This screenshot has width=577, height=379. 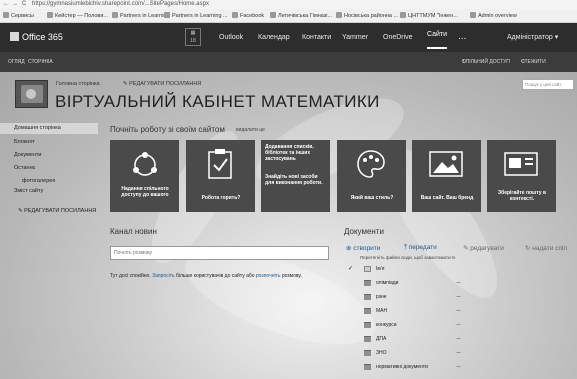 What do you see at coordinates (437, 36) in the screenshot?
I see `nav-sites: Сайти` at bounding box center [437, 36].